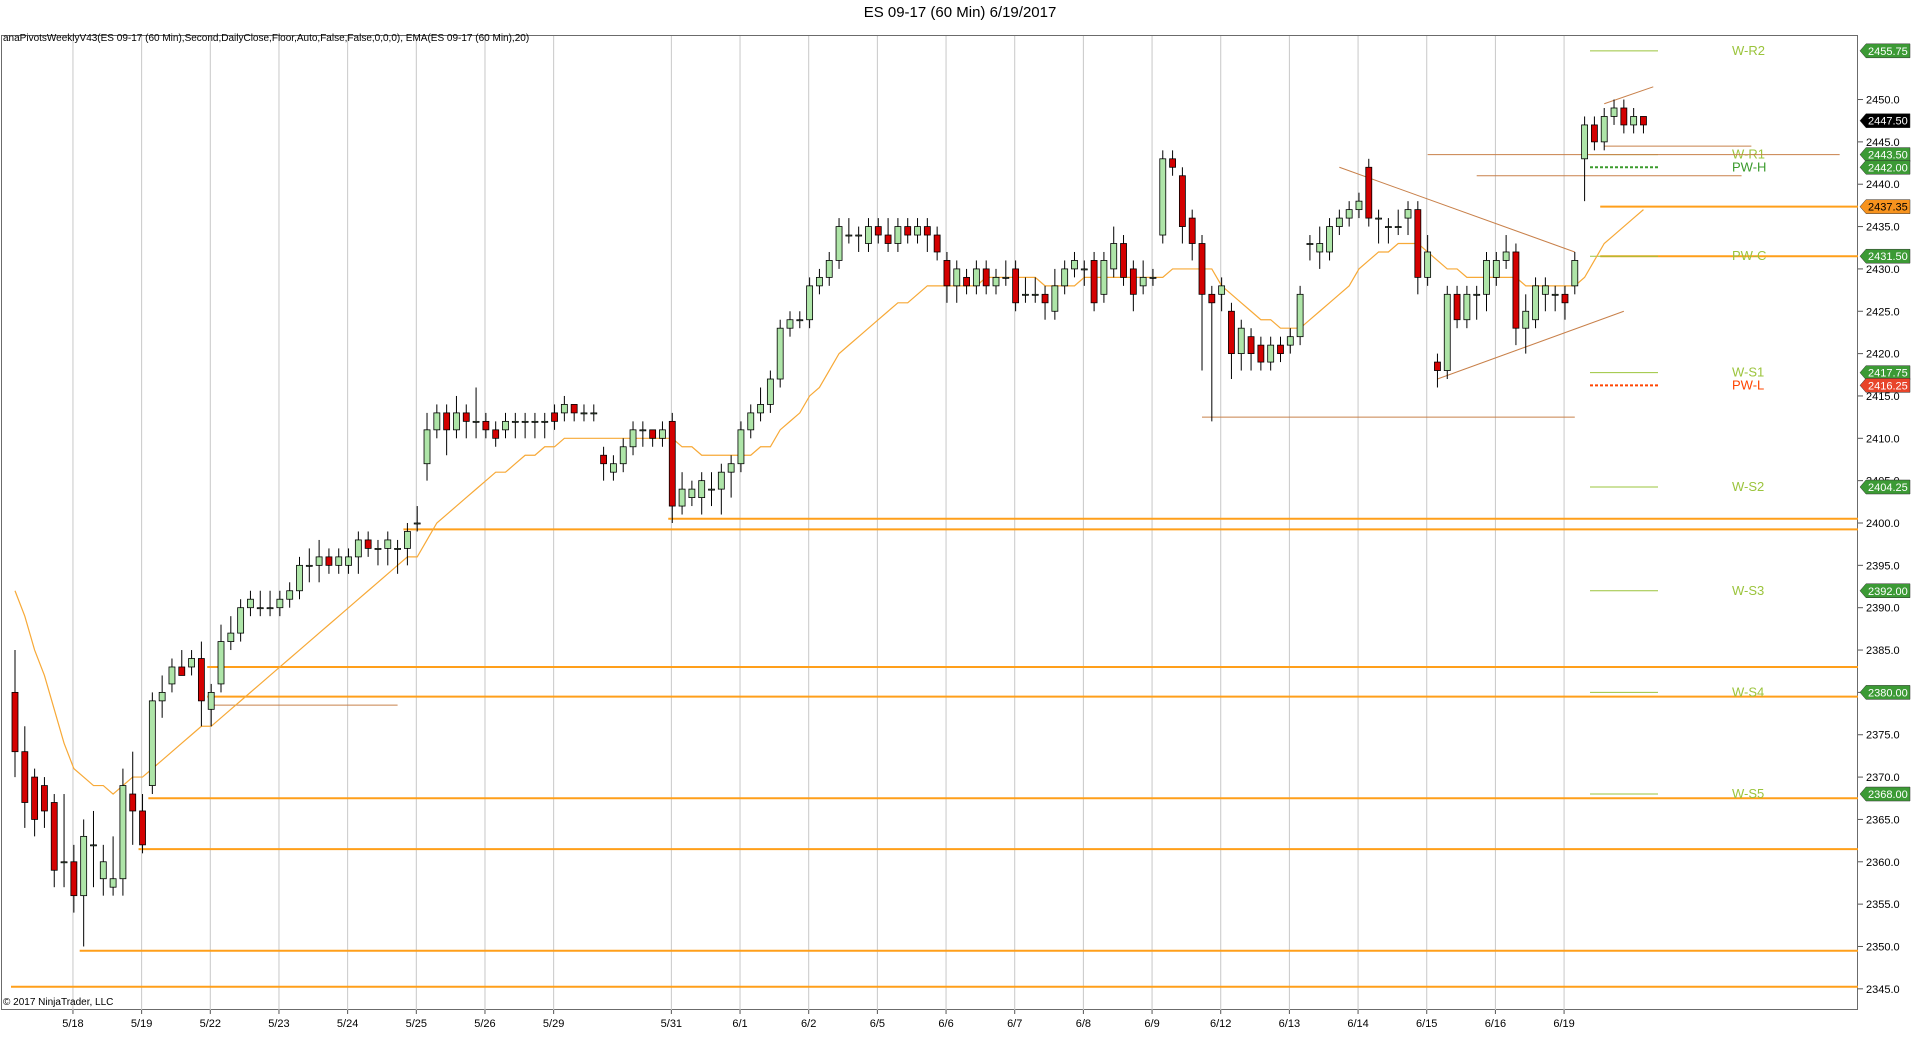 Image resolution: width=1920 pixels, height=1055 pixels. What do you see at coordinates (1748, 590) in the screenshot?
I see `pivot-level-label: W-S3` at bounding box center [1748, 590].